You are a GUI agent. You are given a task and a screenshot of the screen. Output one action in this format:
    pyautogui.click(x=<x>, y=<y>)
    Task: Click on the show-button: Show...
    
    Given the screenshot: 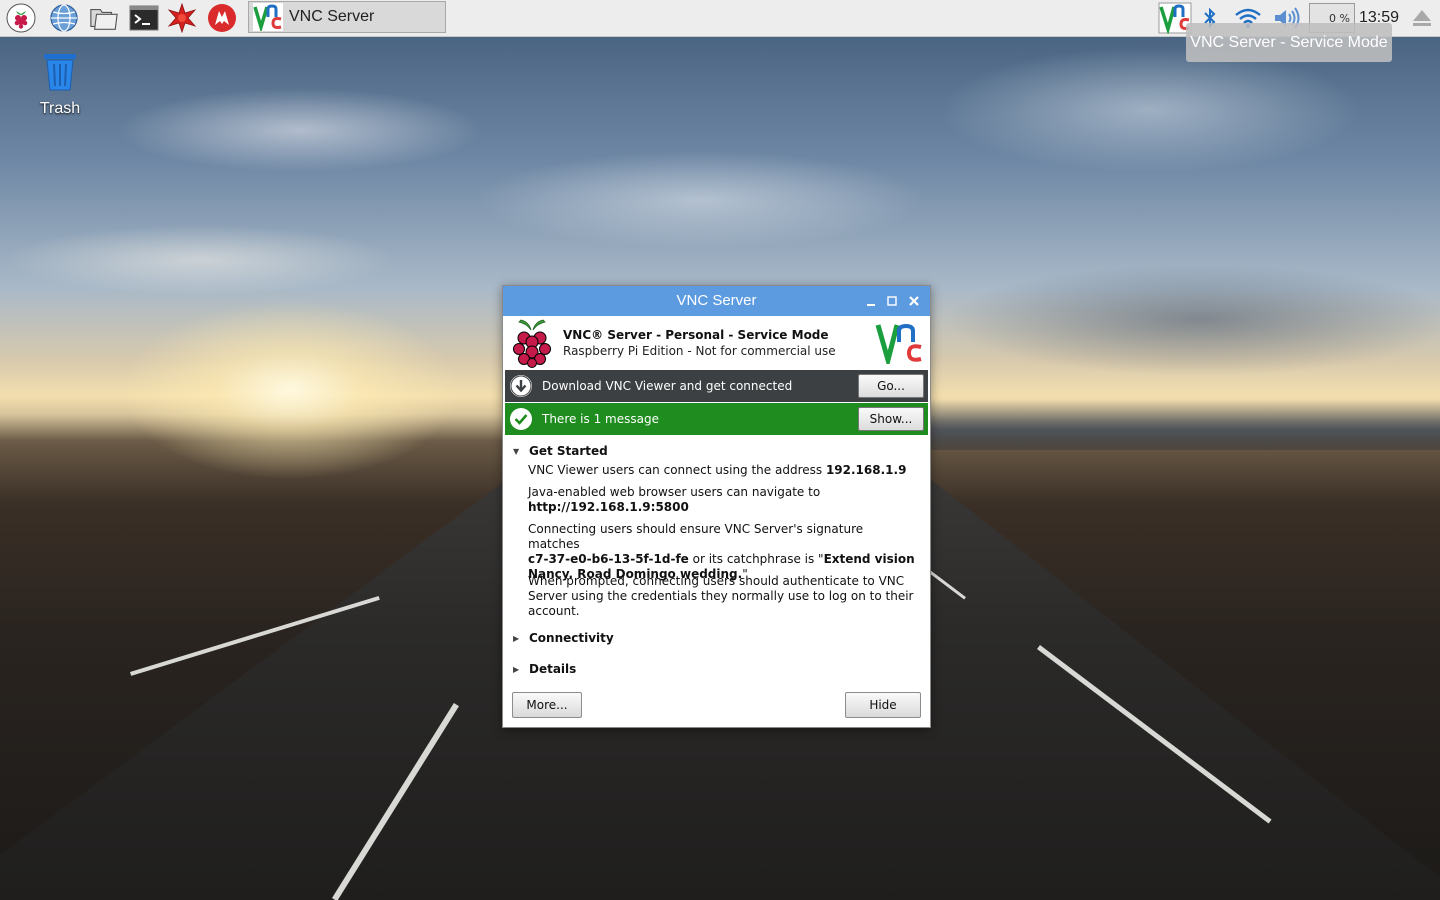 What is the action you would take?
    pyautogui.click(x=891, y=419)
    